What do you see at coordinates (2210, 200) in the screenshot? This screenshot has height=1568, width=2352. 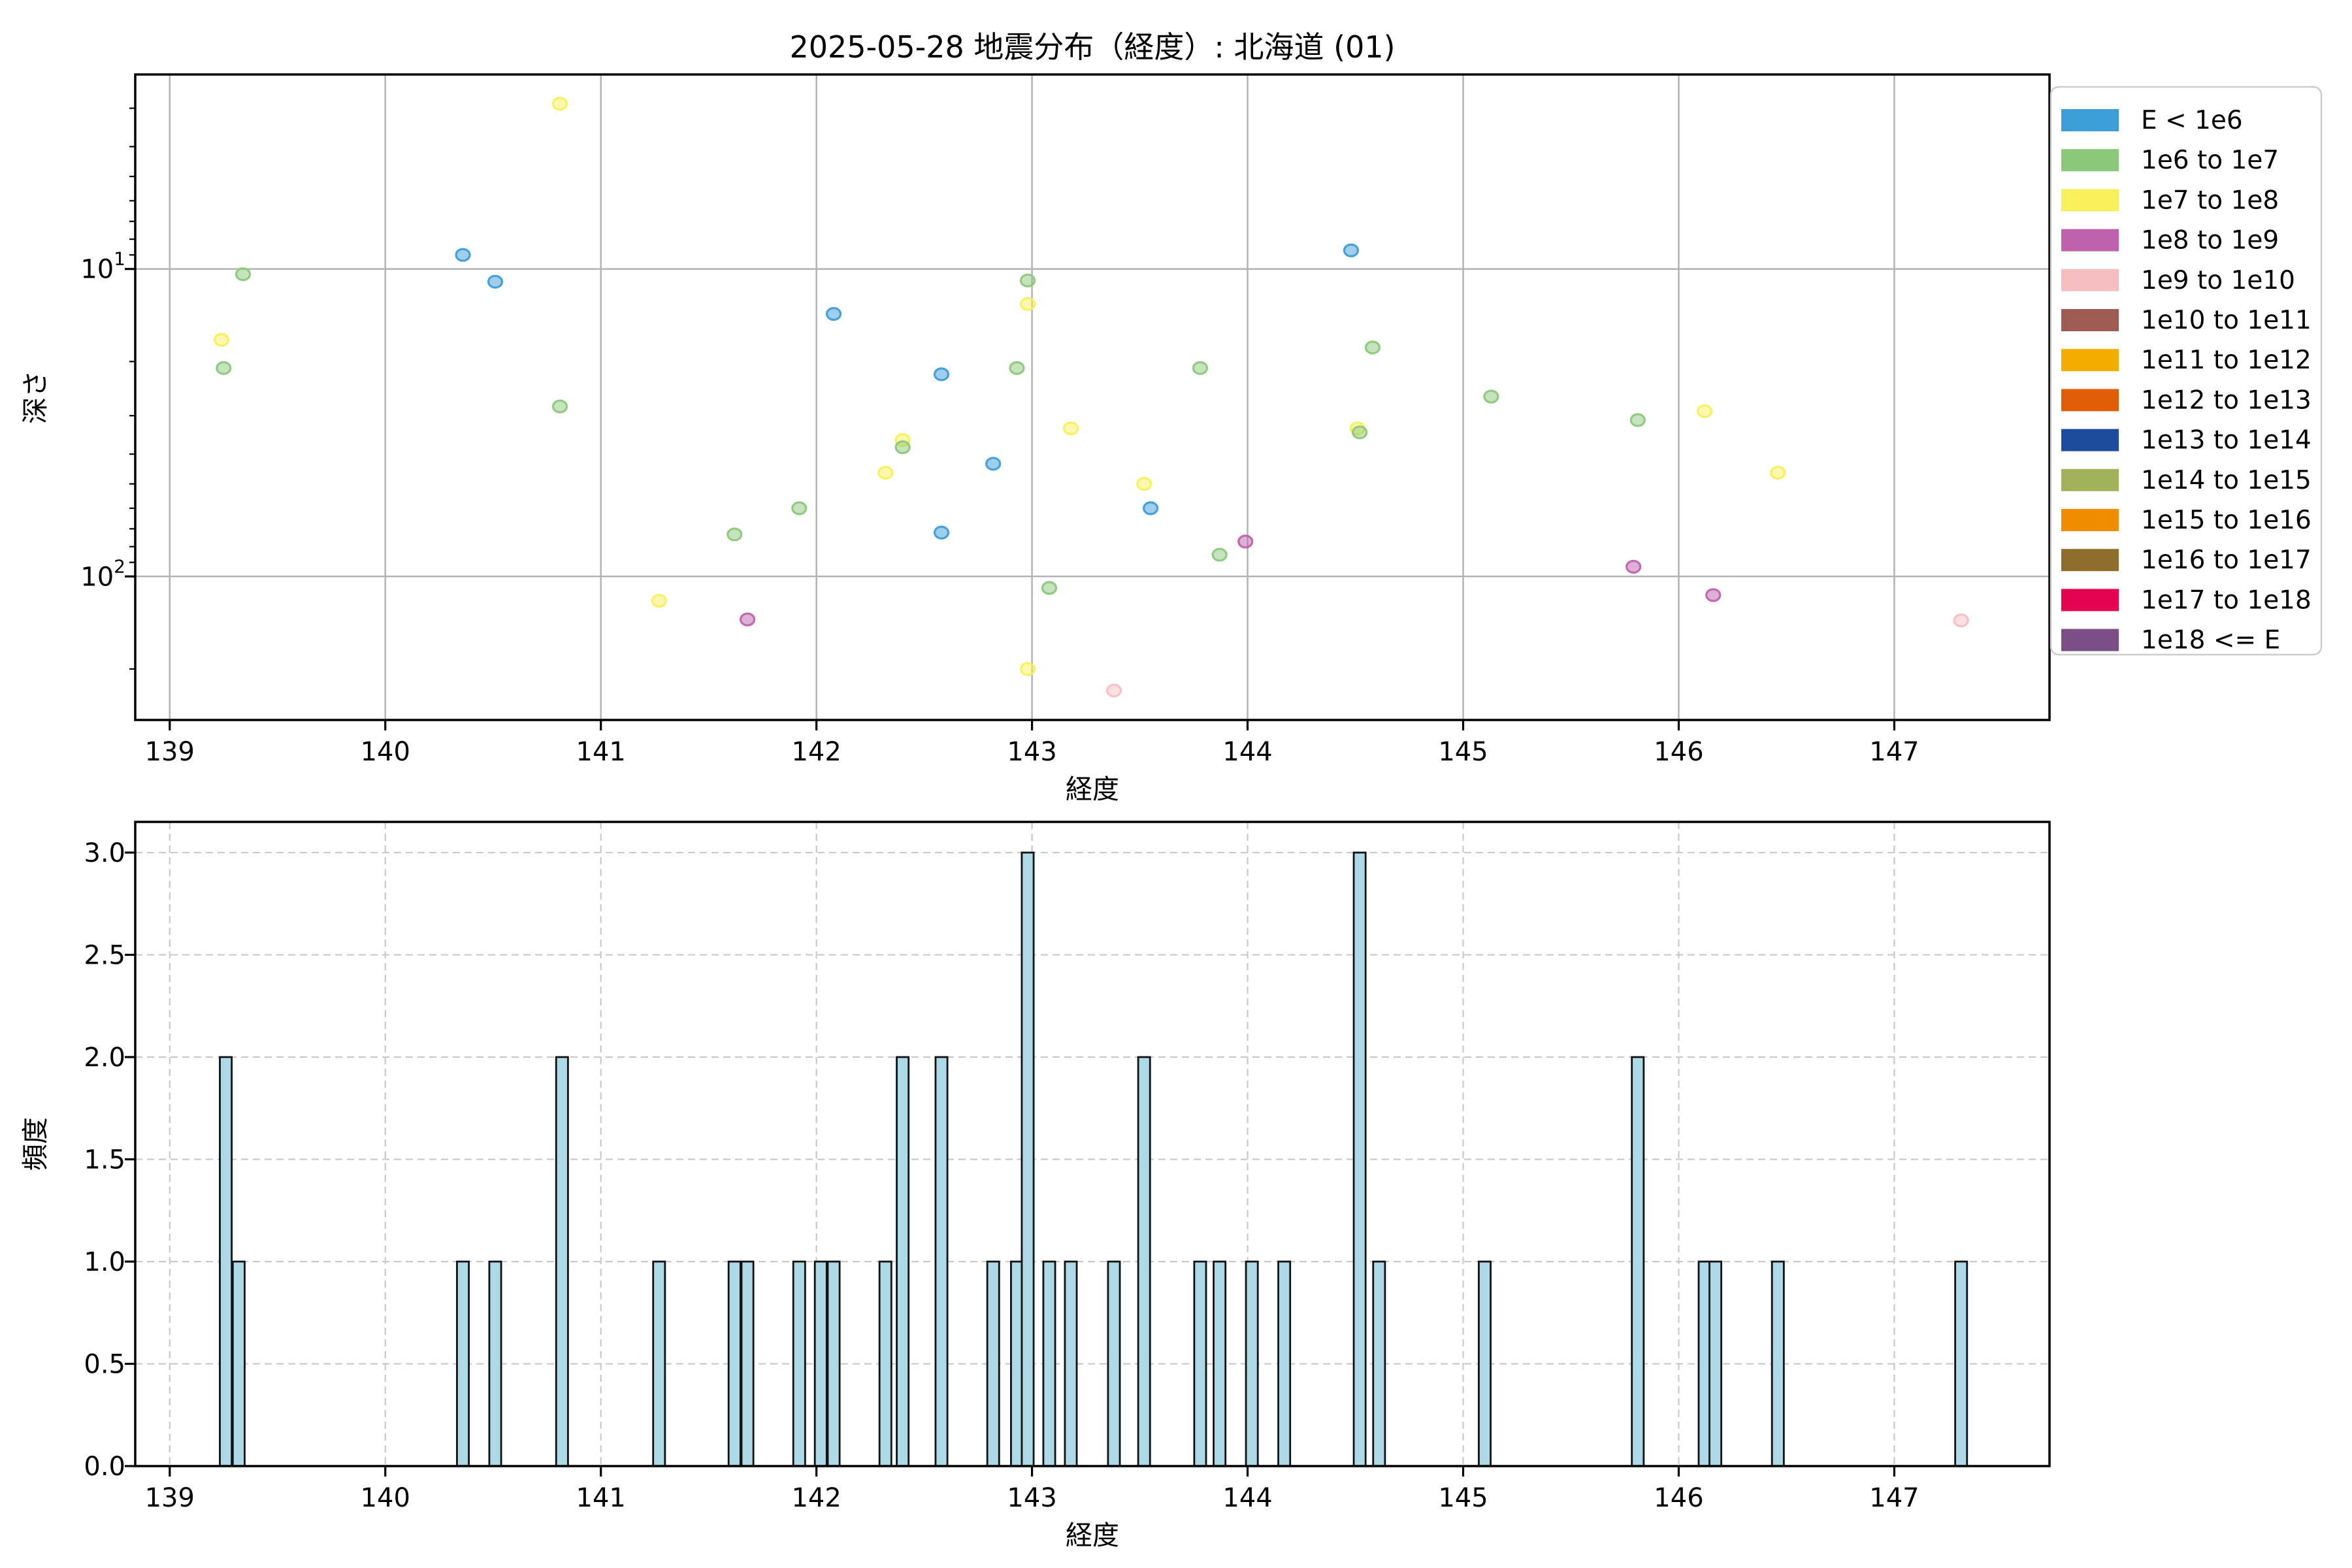 I see `legend-label: 1e7 to 1e8` at bounding box center [2210, 200].